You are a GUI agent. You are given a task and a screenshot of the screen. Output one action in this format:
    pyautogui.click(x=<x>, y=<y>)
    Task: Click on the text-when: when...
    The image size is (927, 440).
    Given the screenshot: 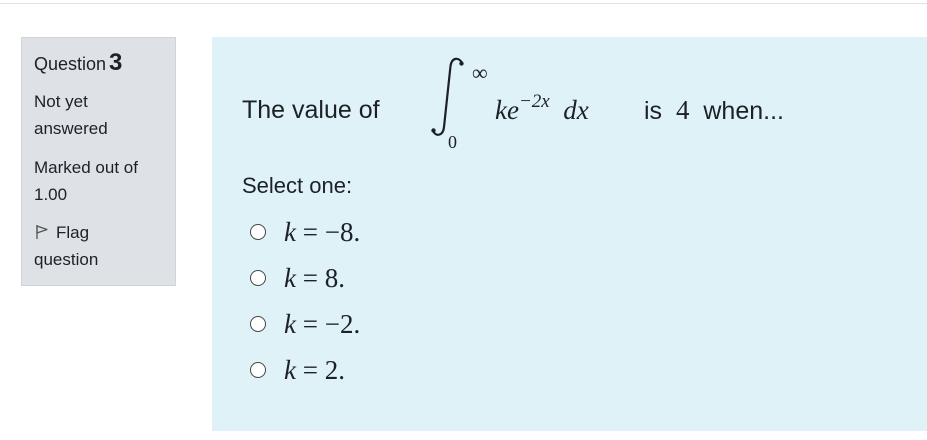 What is the action you would take?
    pyautogui.click(x=743, y=111)
    